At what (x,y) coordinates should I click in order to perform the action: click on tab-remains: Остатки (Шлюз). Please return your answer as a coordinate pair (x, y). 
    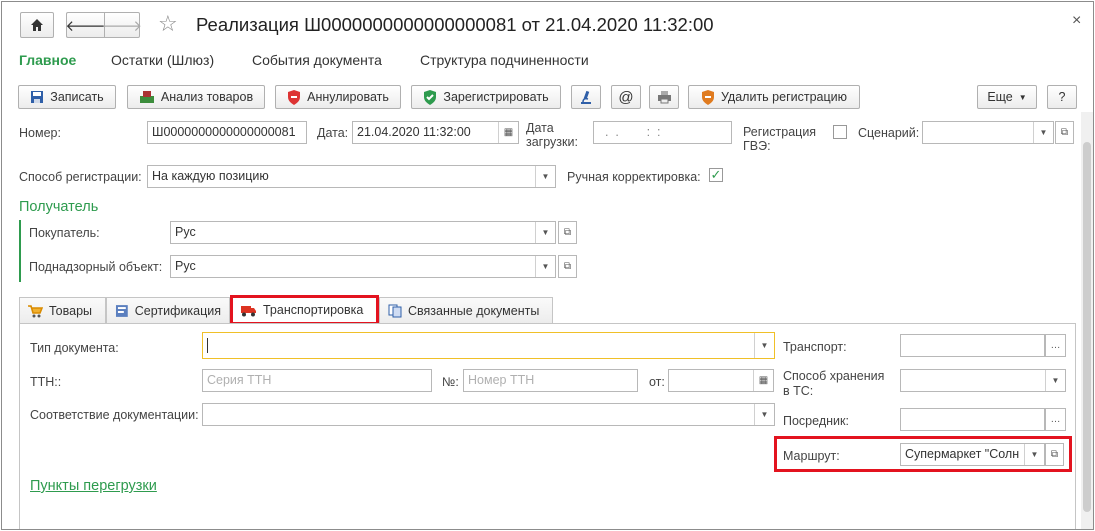
    Looking at the image, I should click on (162, 60).